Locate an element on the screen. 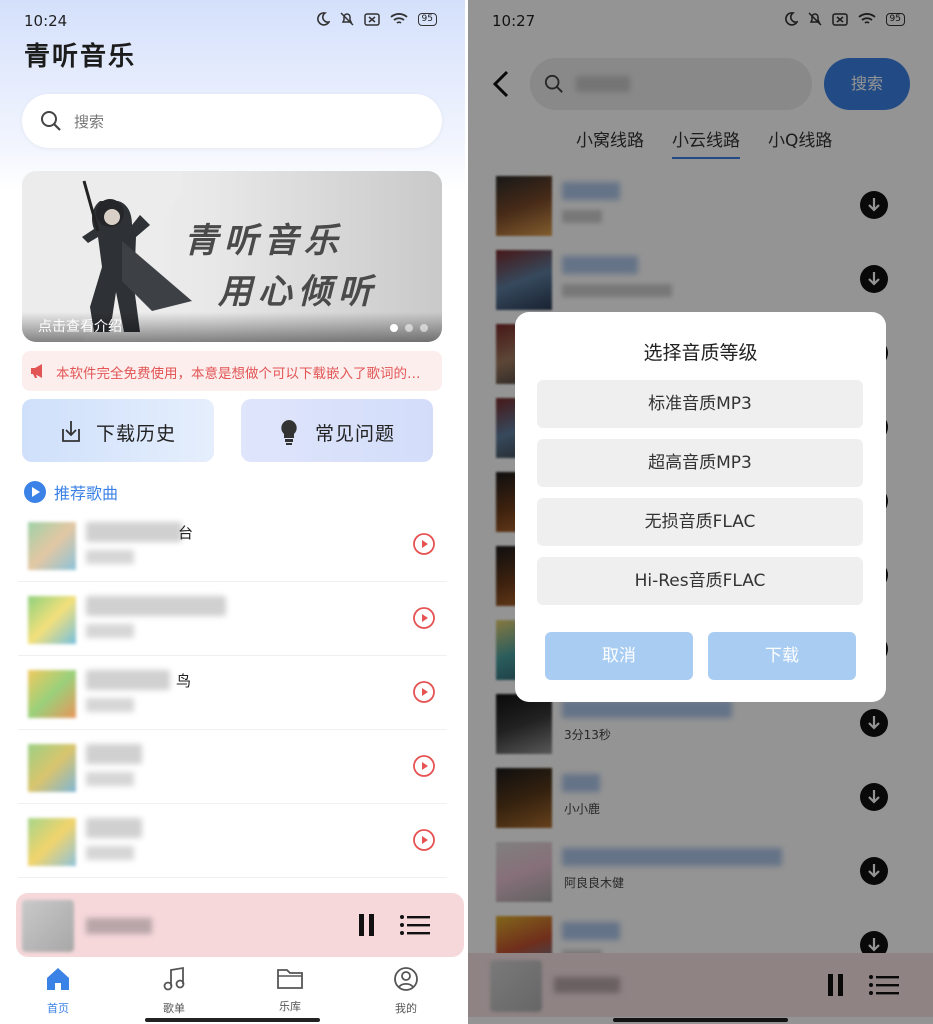  quality-option-3: Hi-Res音质FLAC is located at coordinates (700, 581).